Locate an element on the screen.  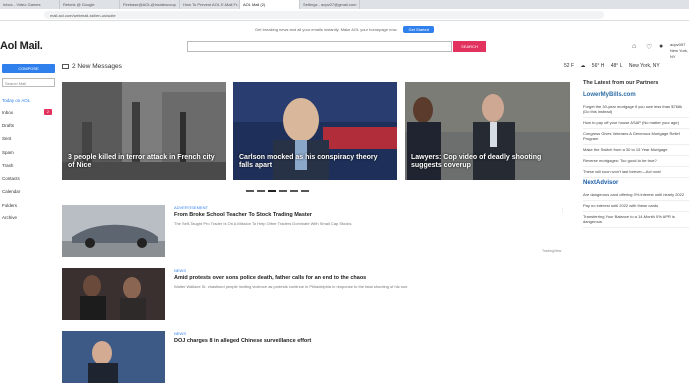
temp-high: 56° H is located at coordinates (598, 66).